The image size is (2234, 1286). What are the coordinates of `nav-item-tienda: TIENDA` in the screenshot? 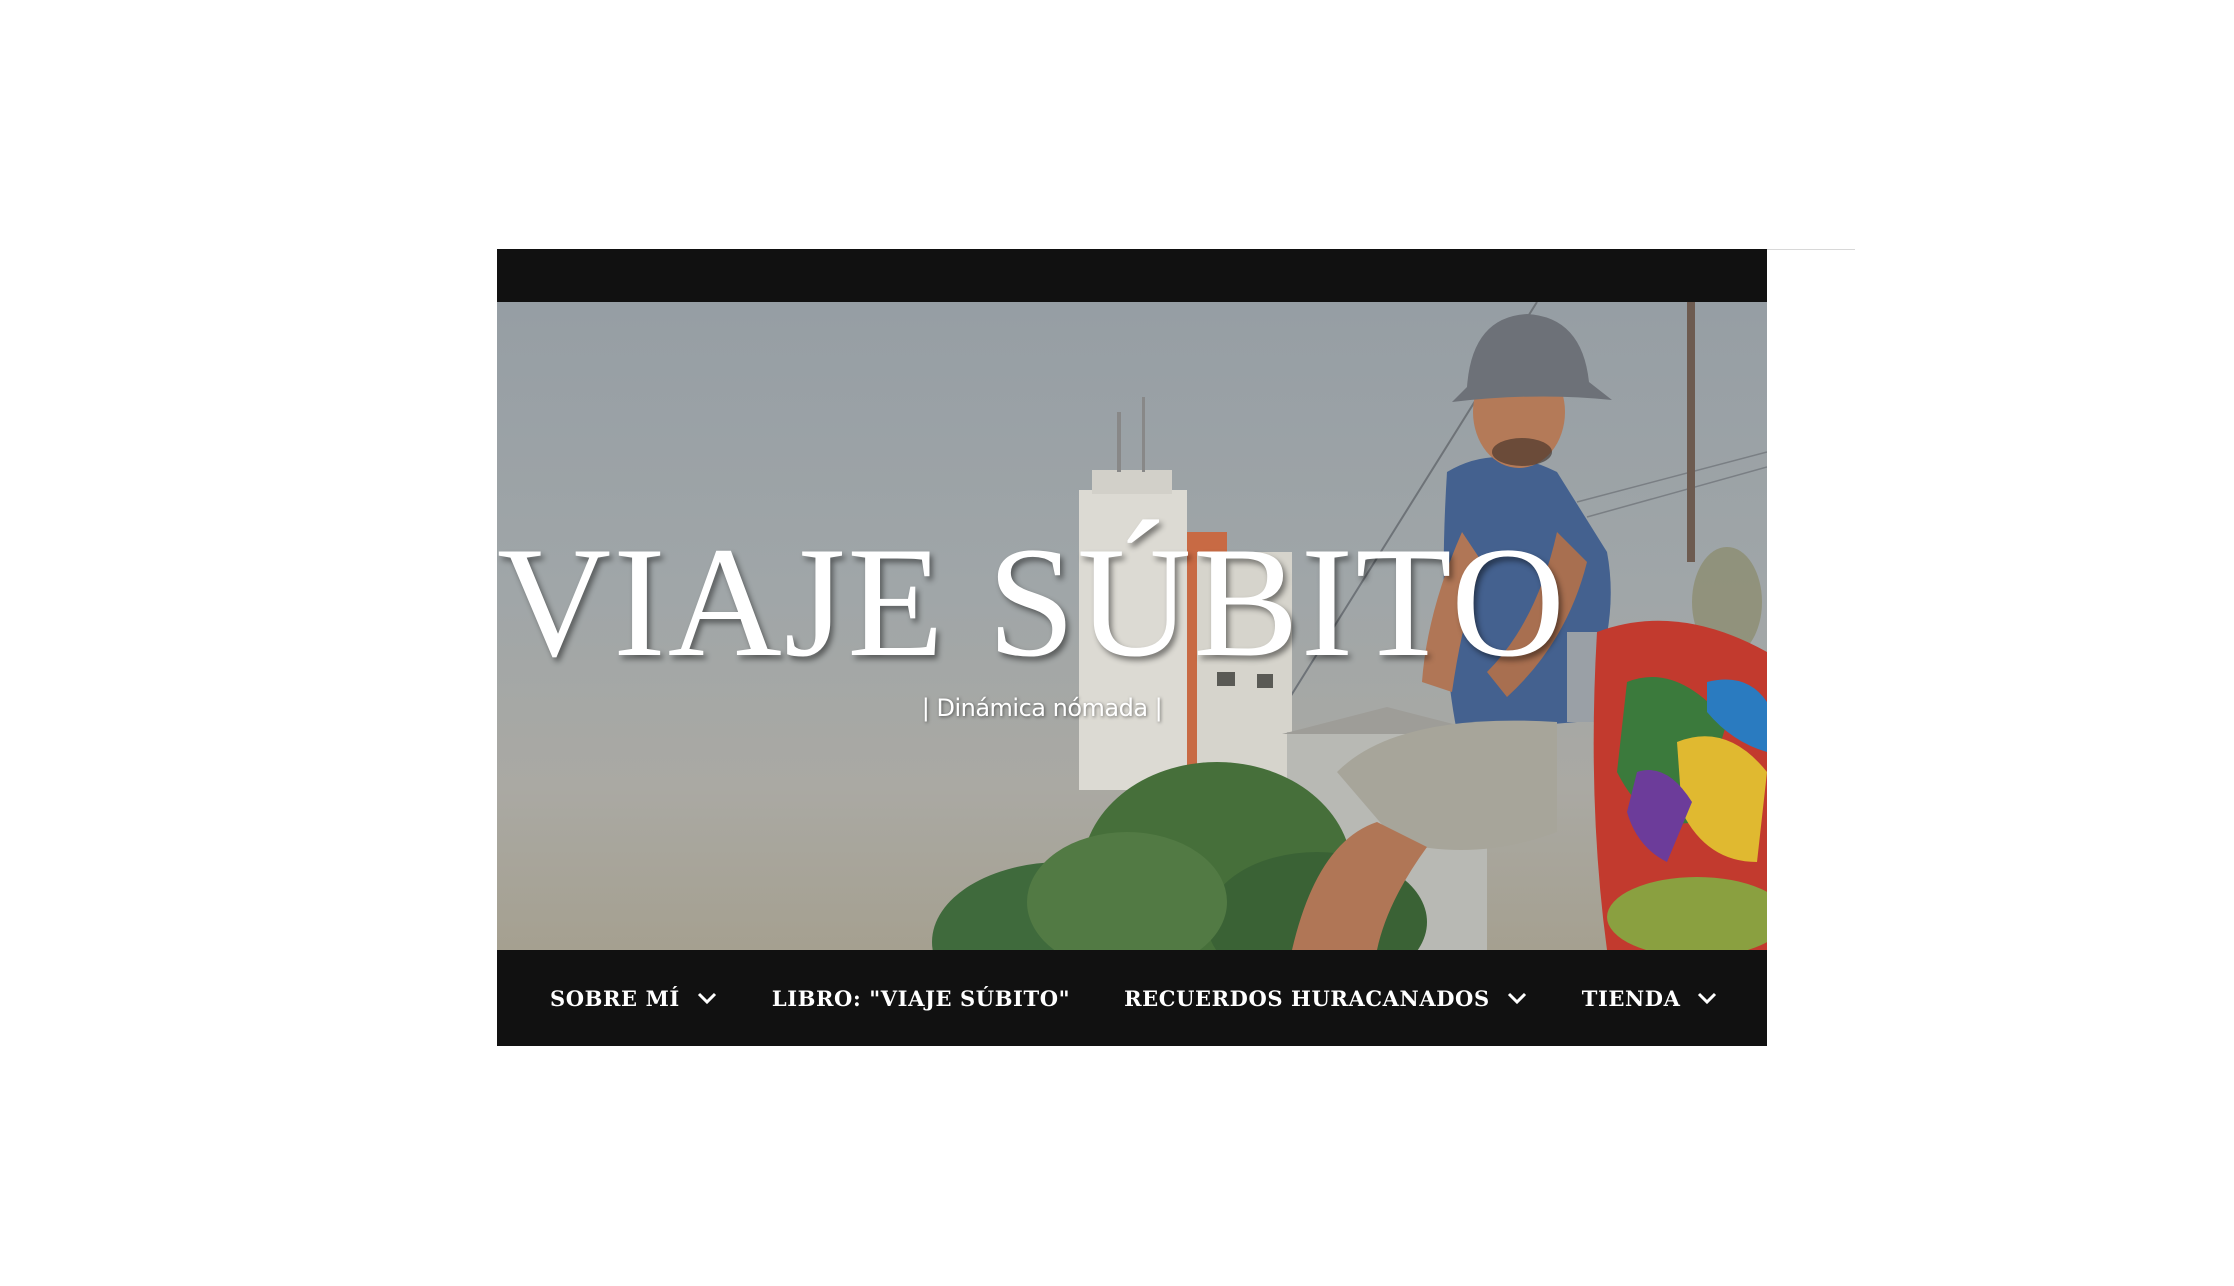 It's located at (1650, 998).